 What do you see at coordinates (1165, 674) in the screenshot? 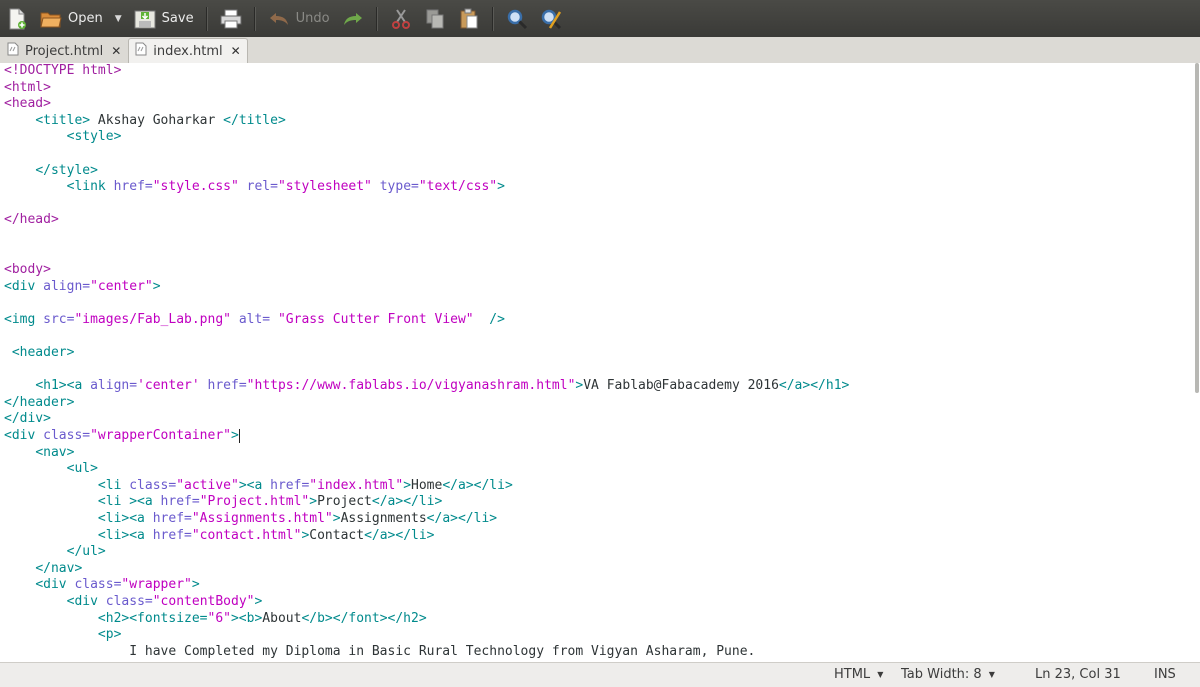
I see `insert-mode-label: INS` at bounding box center [1165, 674].